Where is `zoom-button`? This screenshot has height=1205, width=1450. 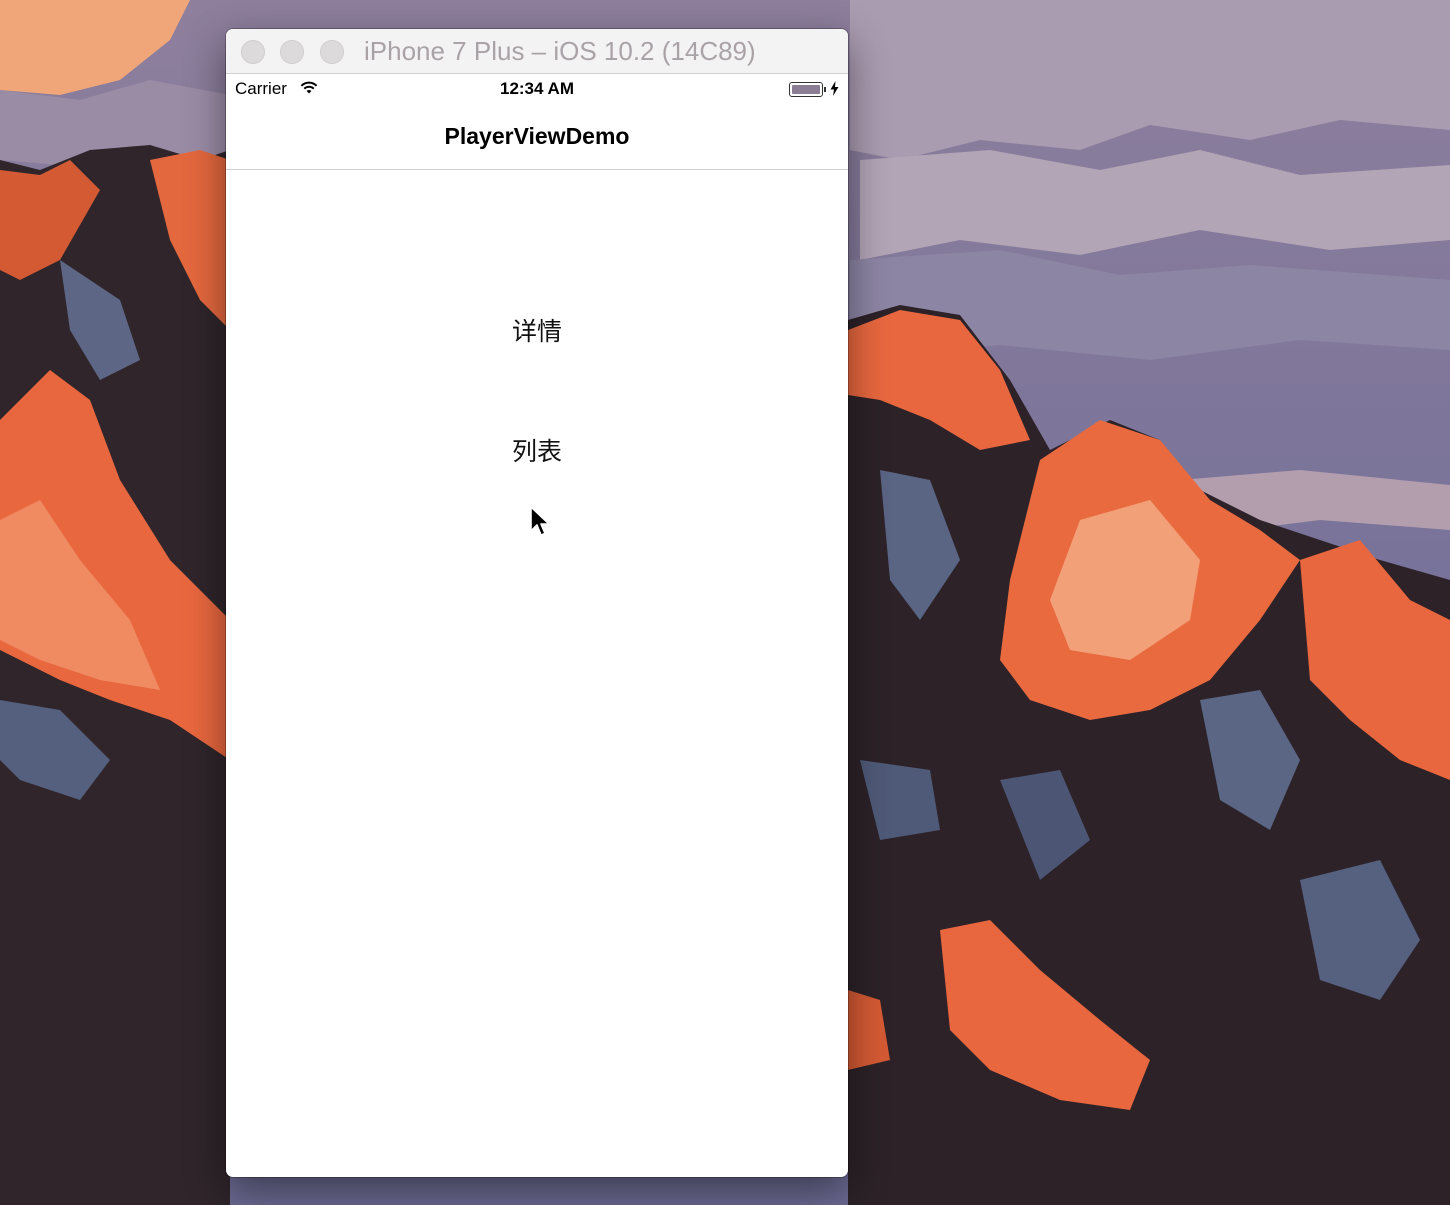 zoom-button is located at coordinates (332, 52).